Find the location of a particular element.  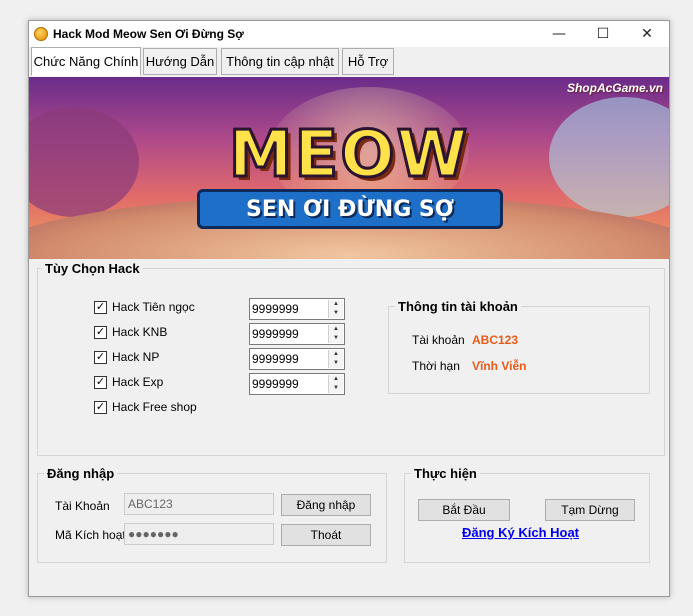

minimize-button: — is located at coordinates (559, 34).